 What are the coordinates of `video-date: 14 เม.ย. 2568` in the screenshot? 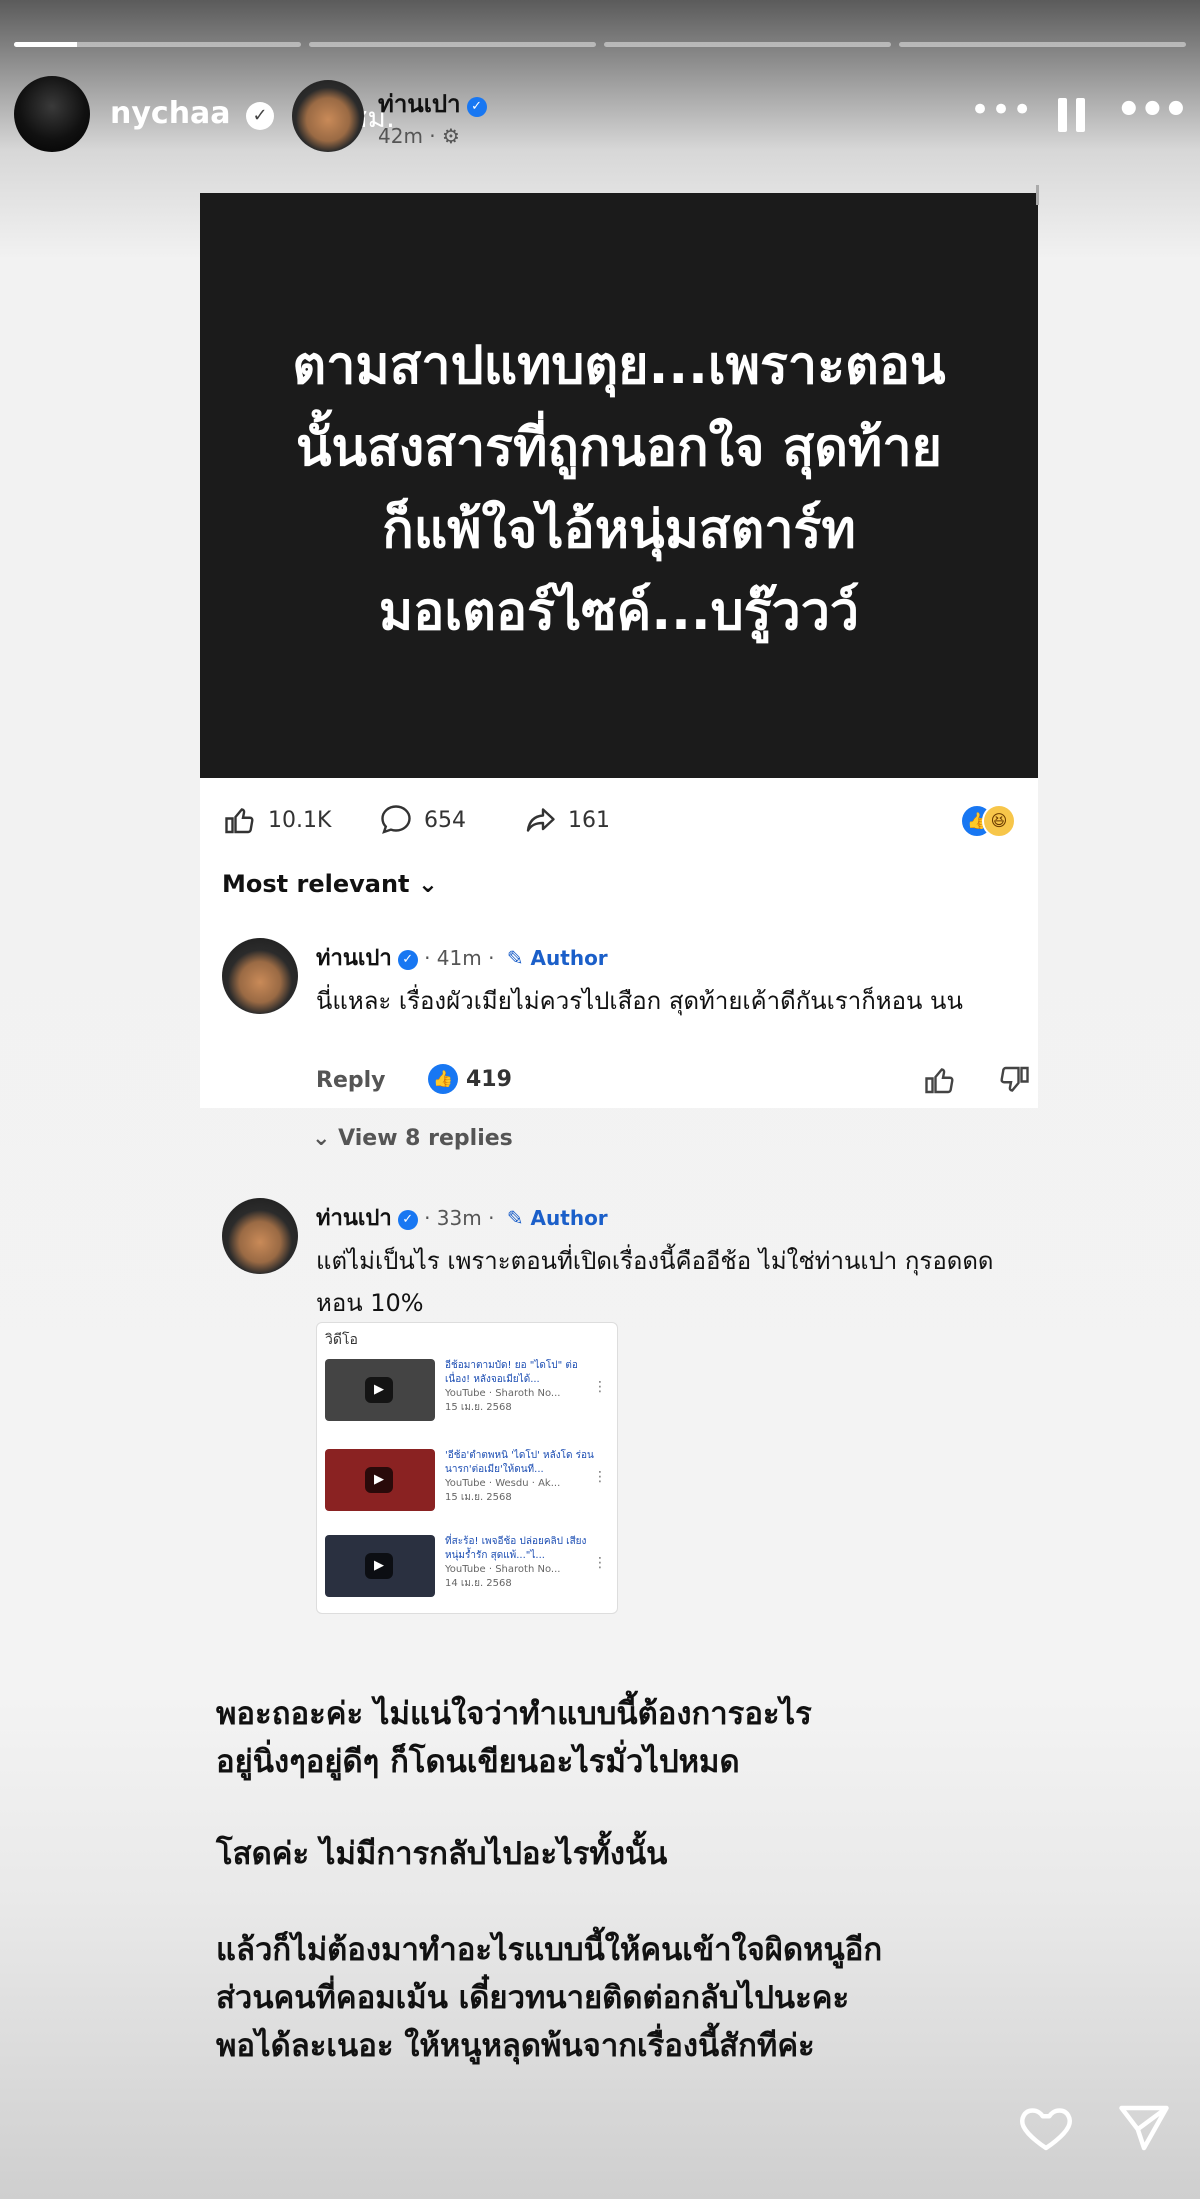 It's located at (478, 1583).